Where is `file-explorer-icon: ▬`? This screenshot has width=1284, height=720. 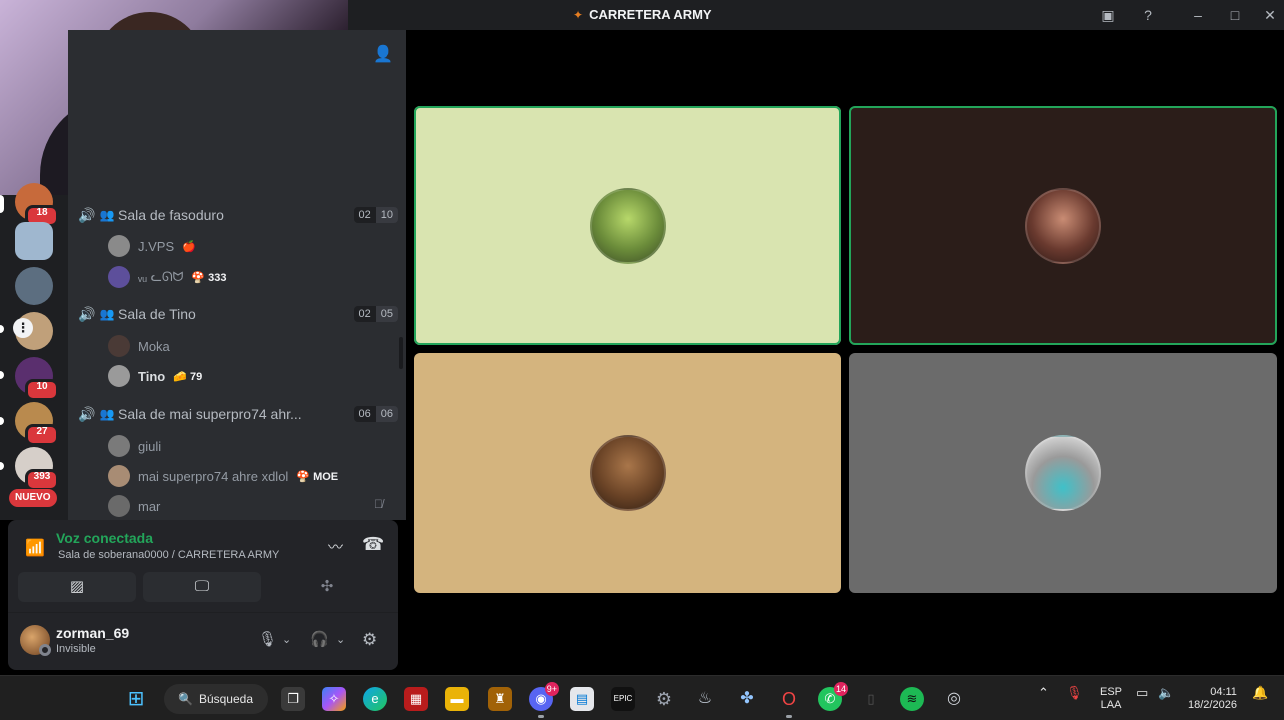
file-explorer-icon: ▬ is located at coordinates (457, 699).